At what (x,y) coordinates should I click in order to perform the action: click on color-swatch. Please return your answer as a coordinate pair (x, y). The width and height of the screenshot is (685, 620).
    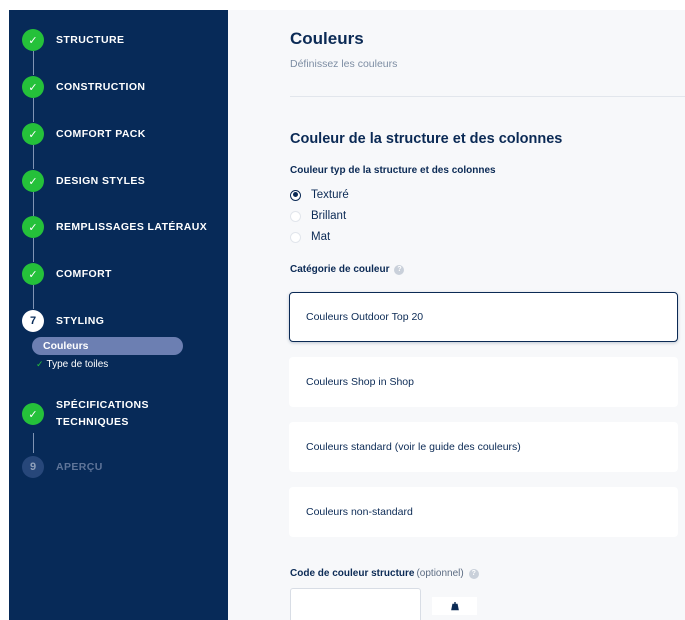
    Looking at the image, I should click on (454, 606).